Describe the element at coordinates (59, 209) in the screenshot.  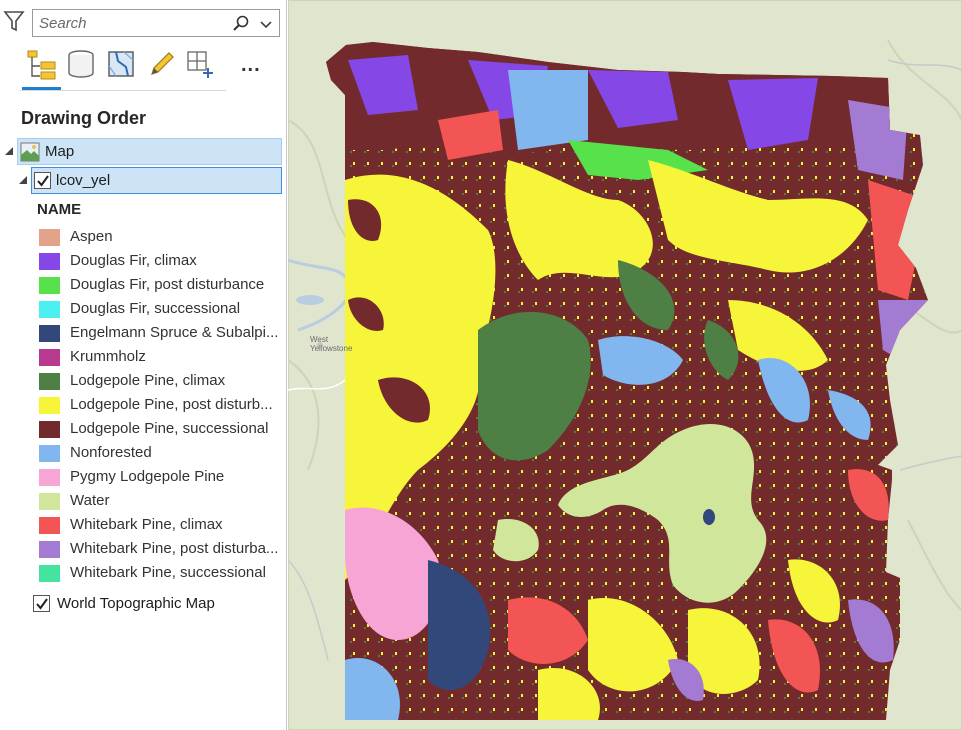
I see `legend-heading: NAME` at that location.